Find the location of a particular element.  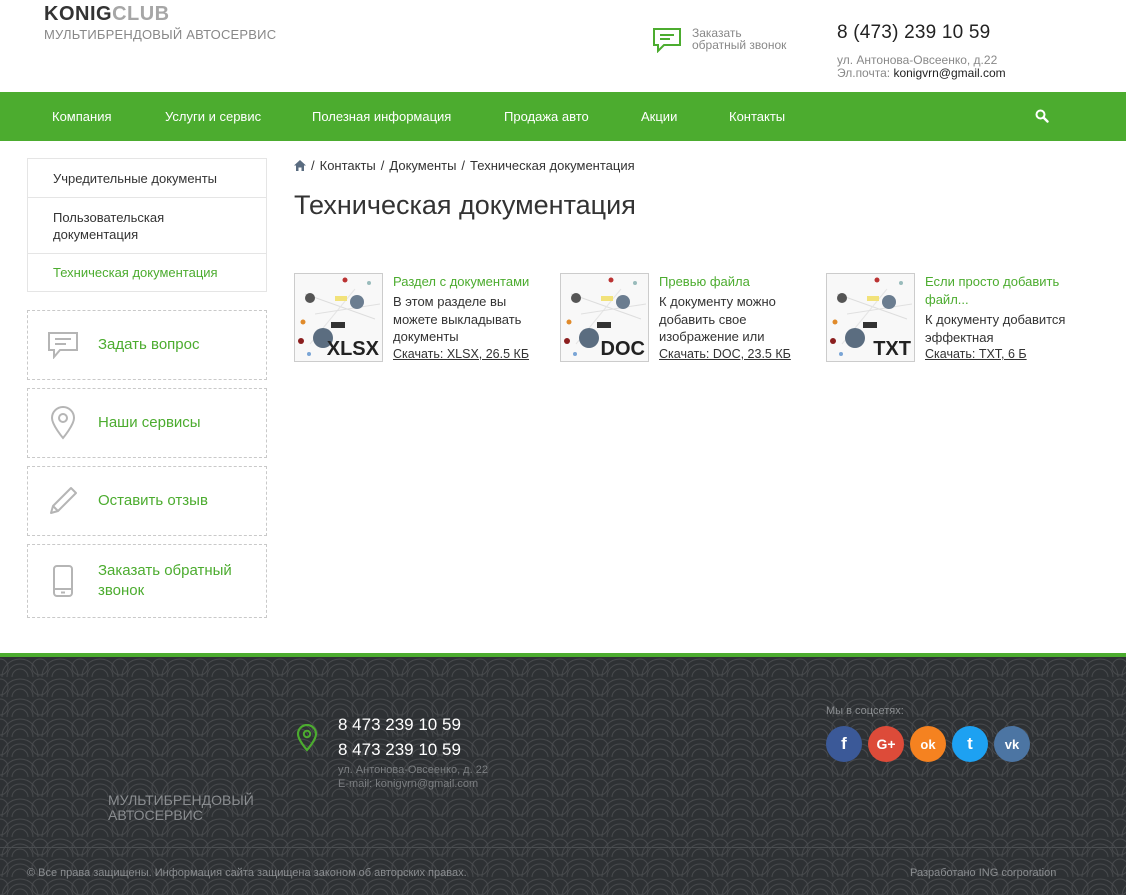

document-title: Превью файла is located at coordinates (734, 282).